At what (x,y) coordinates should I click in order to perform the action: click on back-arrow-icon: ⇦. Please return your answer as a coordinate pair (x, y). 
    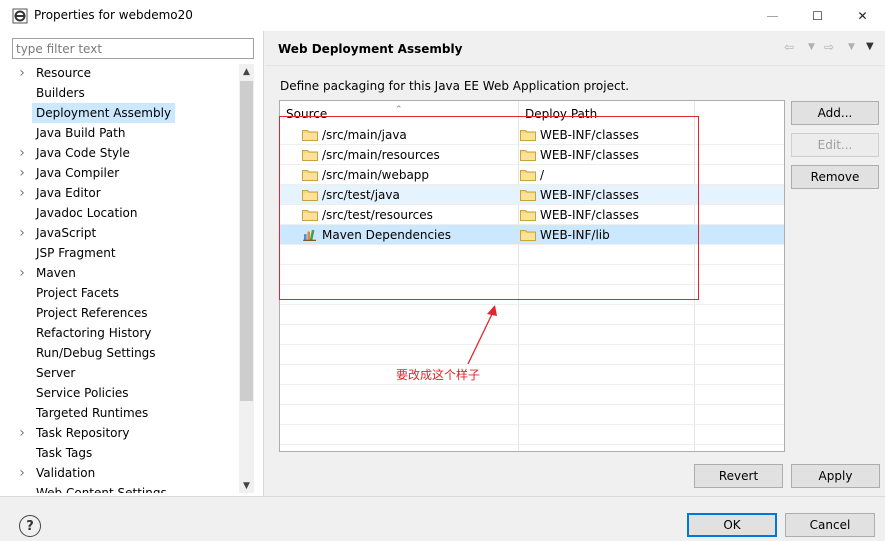
    Looking at the image, I should click on (789, 47).